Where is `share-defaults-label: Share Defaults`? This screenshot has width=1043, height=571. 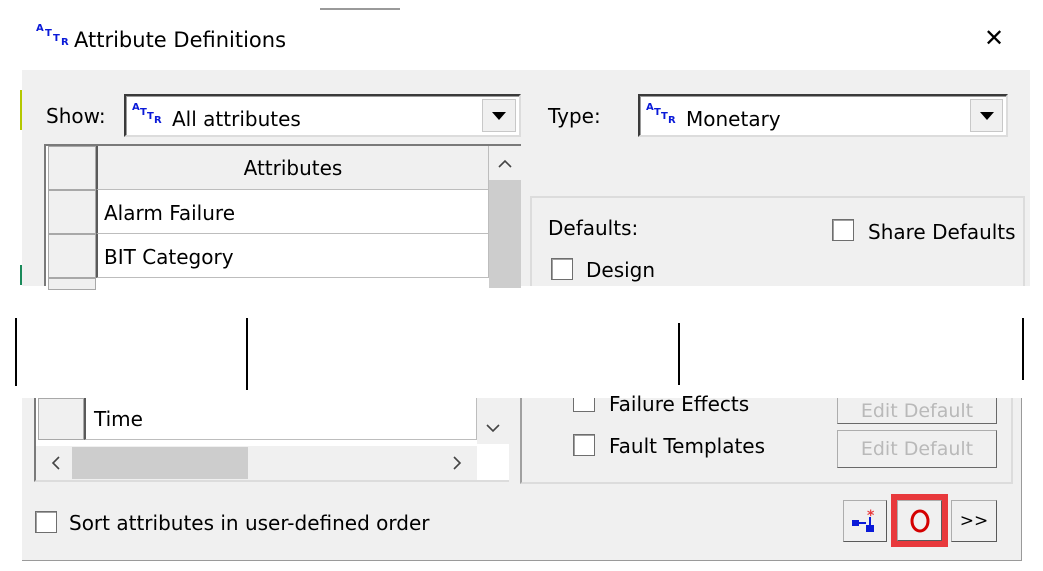 share-defaults-label: Share Defaults is located at coordinates (942, 232).